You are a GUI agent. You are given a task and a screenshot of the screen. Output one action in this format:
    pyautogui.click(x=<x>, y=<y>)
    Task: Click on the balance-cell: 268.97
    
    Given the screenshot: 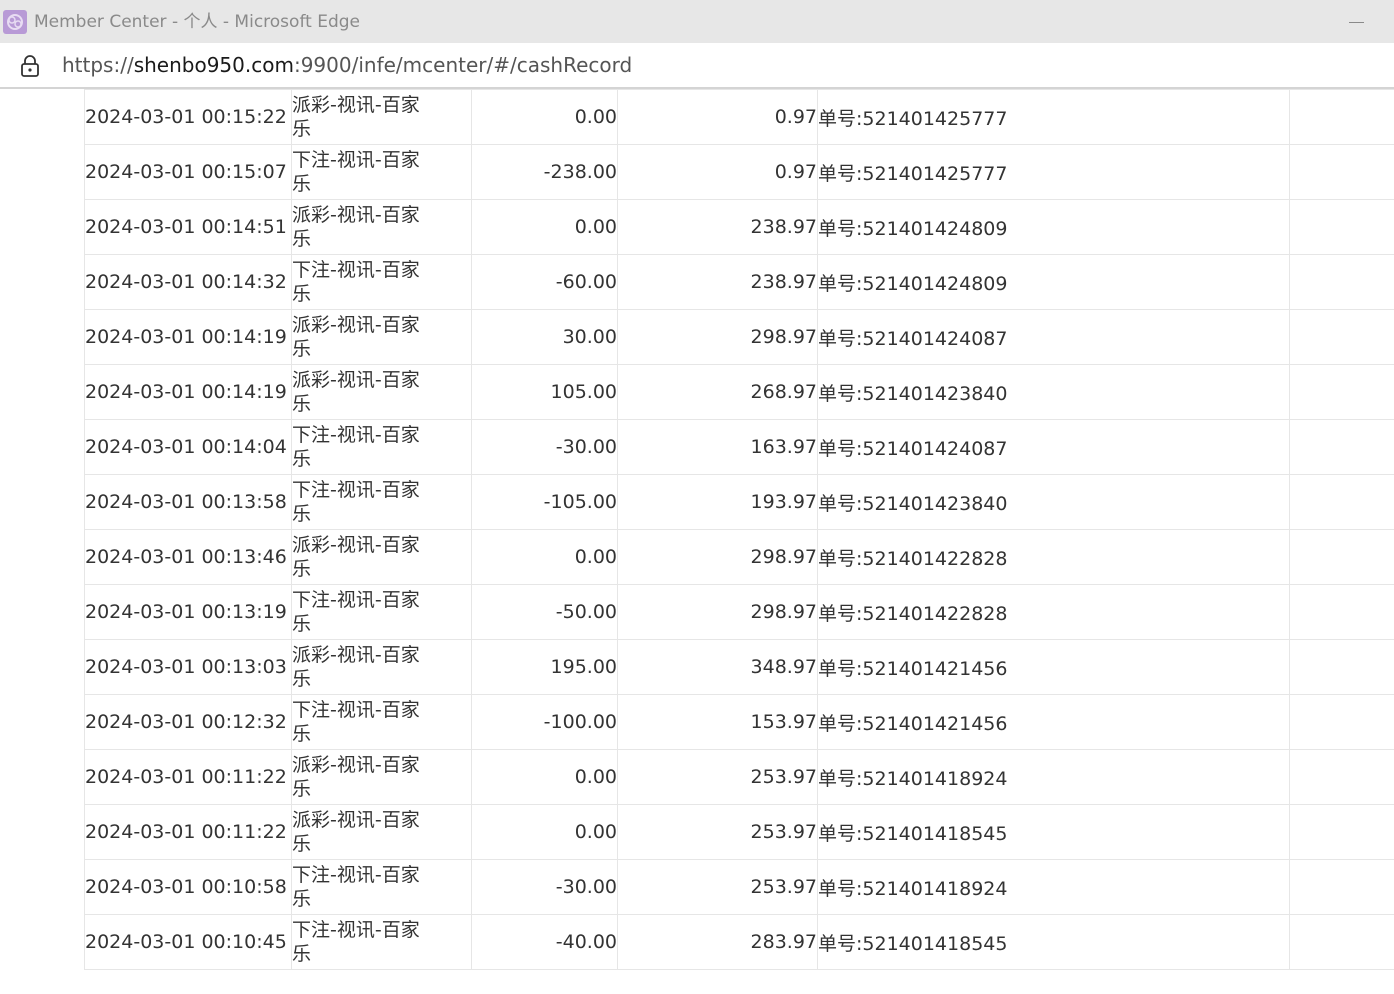 What is the action you would take?
    pyautogui.click(x=717, y=392)
    